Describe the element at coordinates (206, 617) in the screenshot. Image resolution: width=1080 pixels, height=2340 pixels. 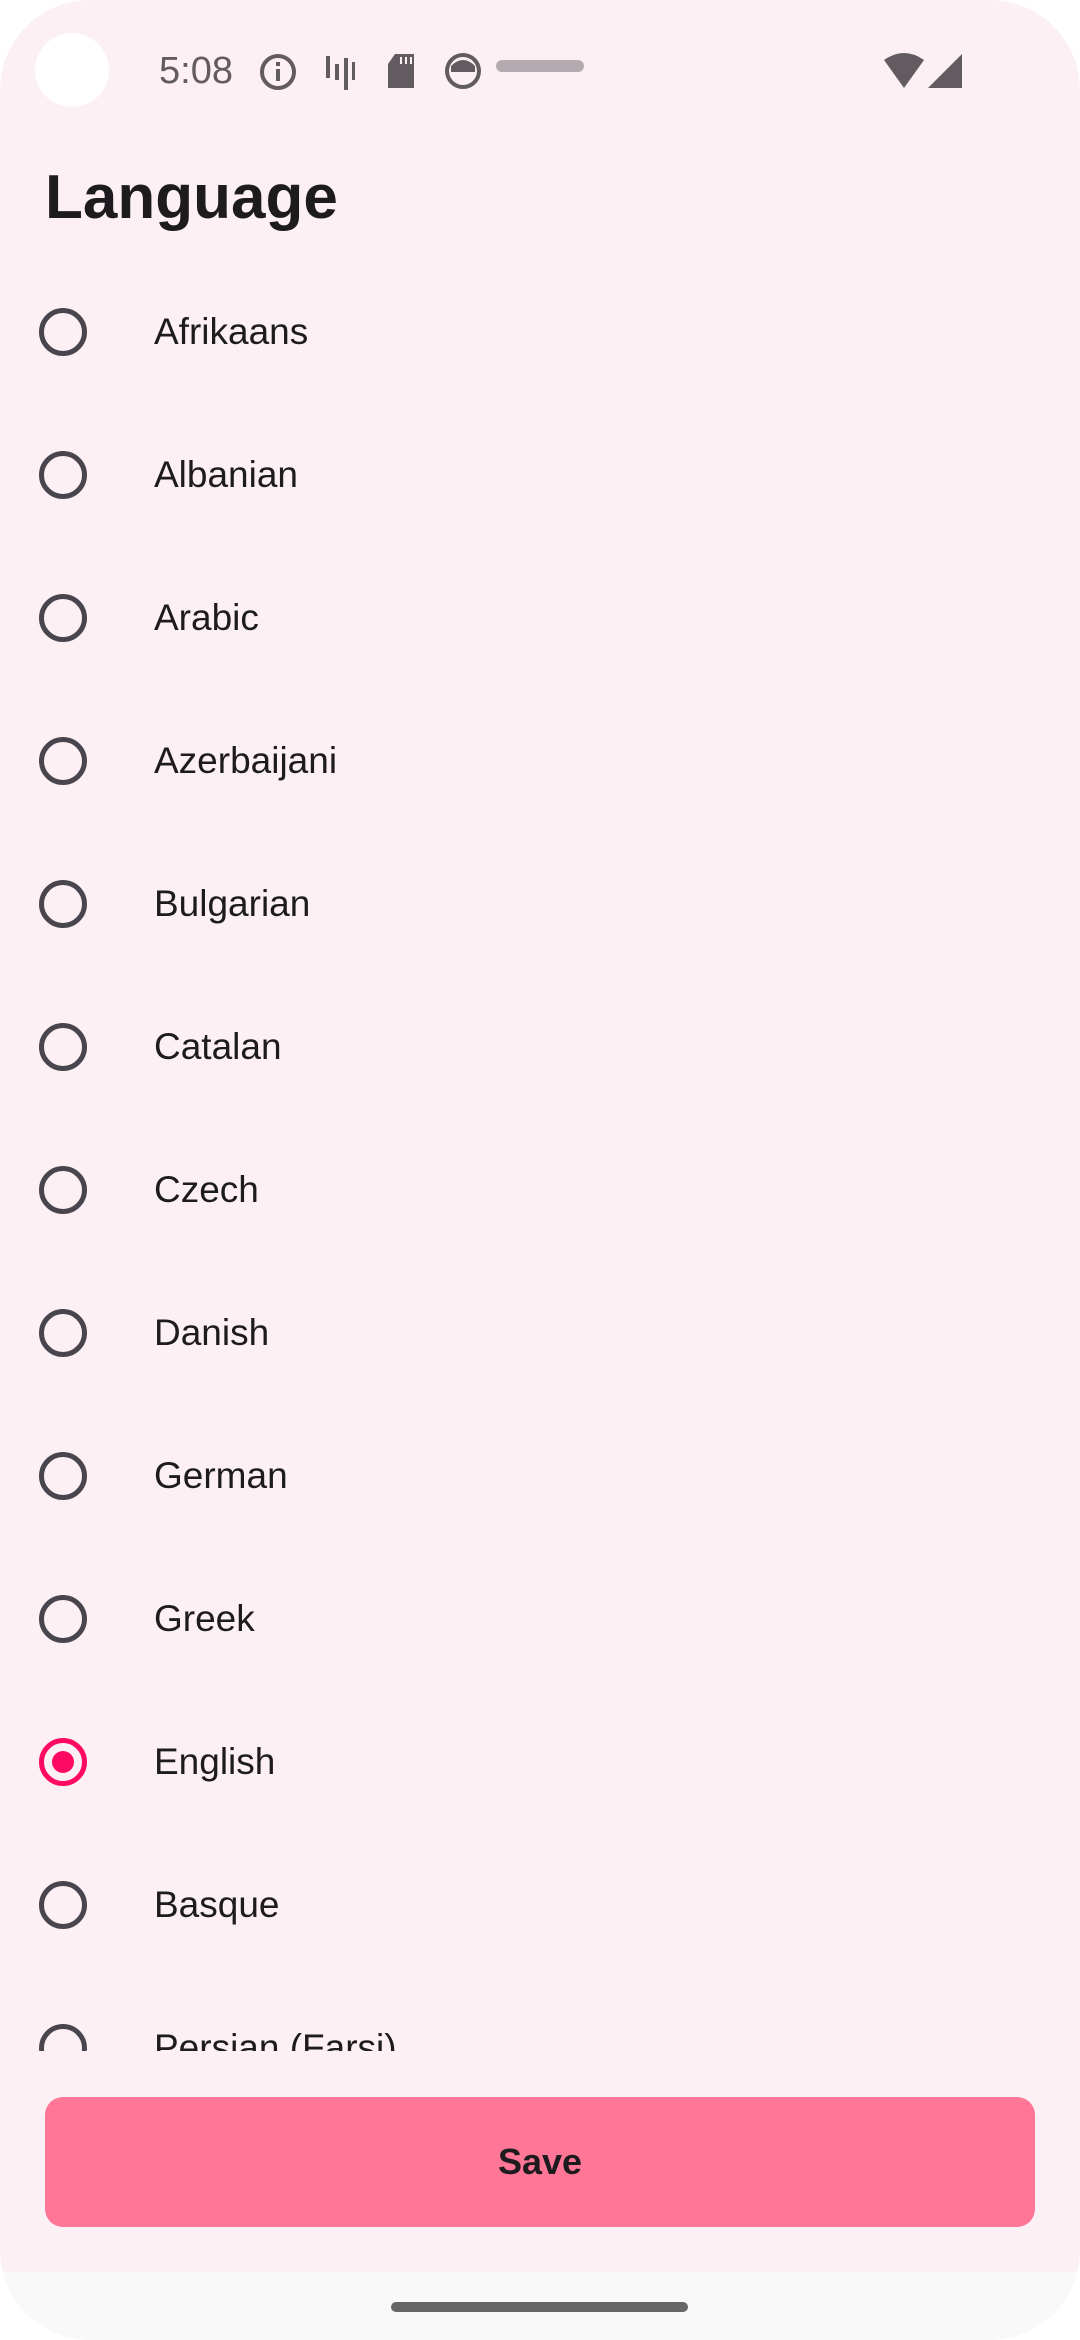
I see `language-label: Arabic` at that location.